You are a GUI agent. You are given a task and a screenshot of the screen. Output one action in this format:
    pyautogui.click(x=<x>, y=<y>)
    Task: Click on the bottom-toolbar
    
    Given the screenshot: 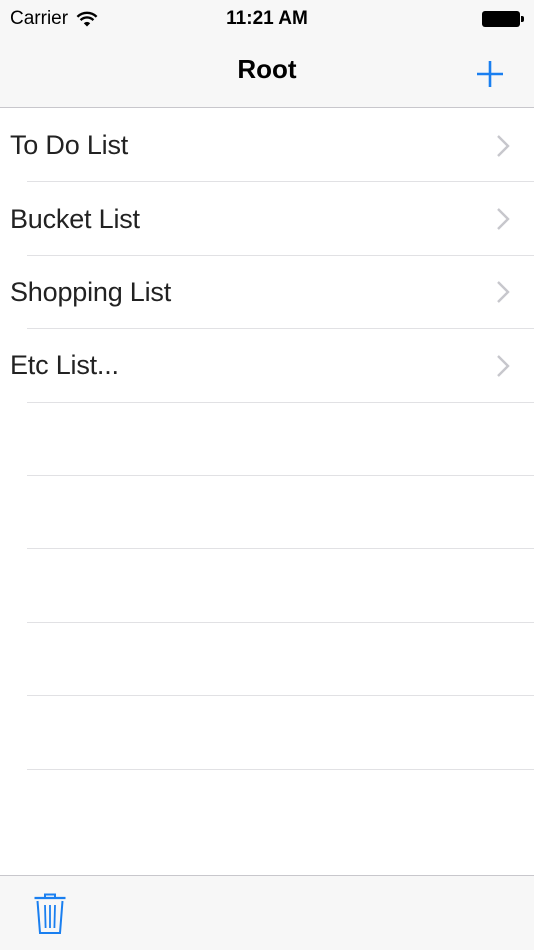 What is the action you would take?
    pyautogui.click(x=267, y=912)
    